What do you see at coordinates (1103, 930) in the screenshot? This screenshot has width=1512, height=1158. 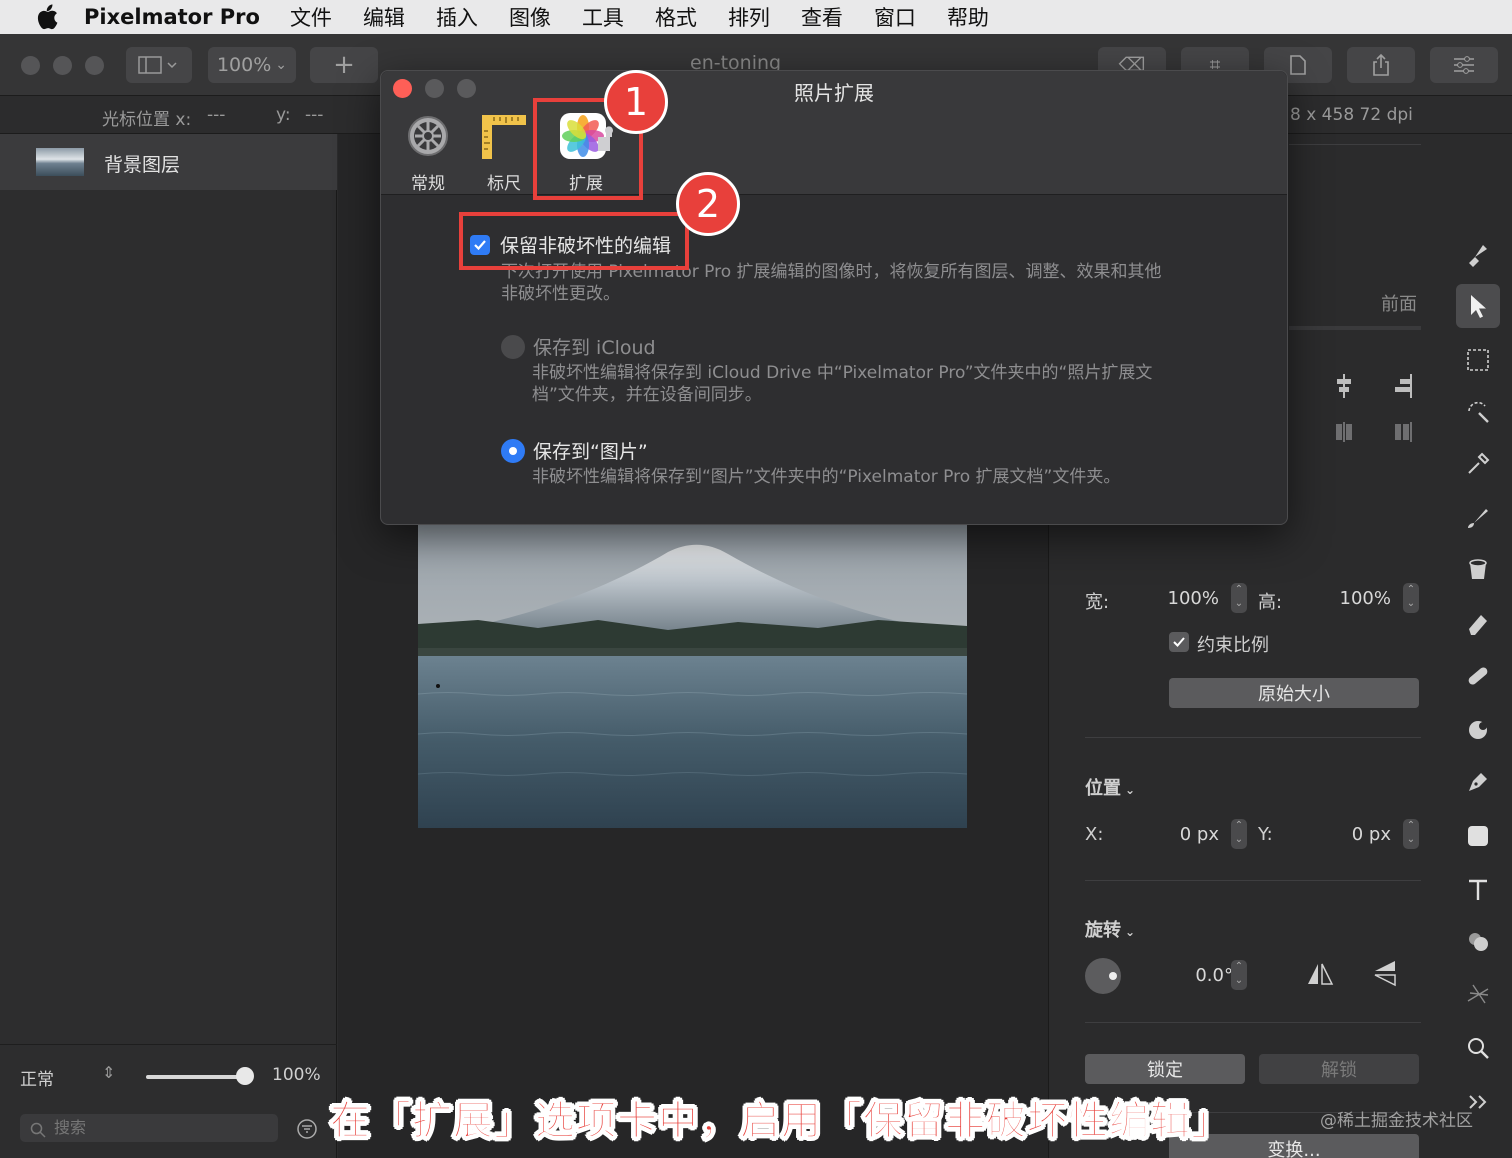 I see `rotate-label: 旋转` at bounding box center [1103, 930].